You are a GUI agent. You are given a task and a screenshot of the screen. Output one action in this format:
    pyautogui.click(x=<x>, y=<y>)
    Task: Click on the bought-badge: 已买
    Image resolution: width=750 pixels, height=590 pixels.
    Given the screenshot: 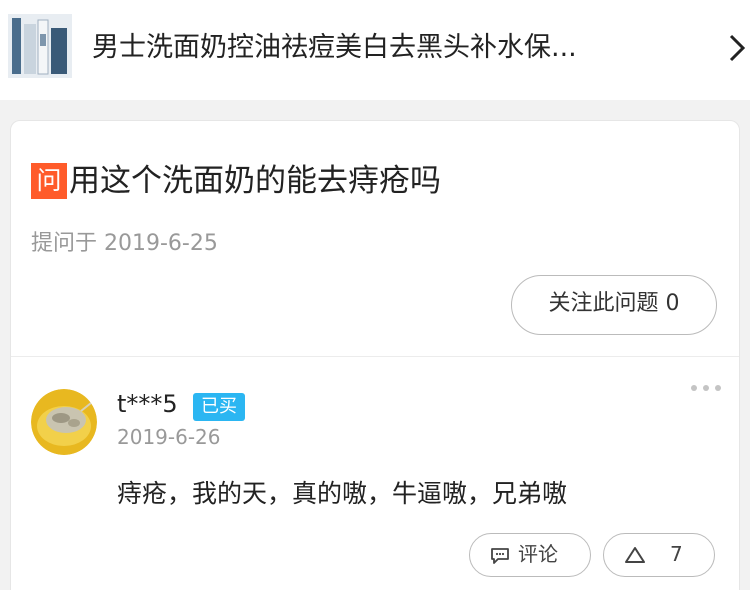 What is the action you would take?
    pyautogui.click(x=219, y=407)
    